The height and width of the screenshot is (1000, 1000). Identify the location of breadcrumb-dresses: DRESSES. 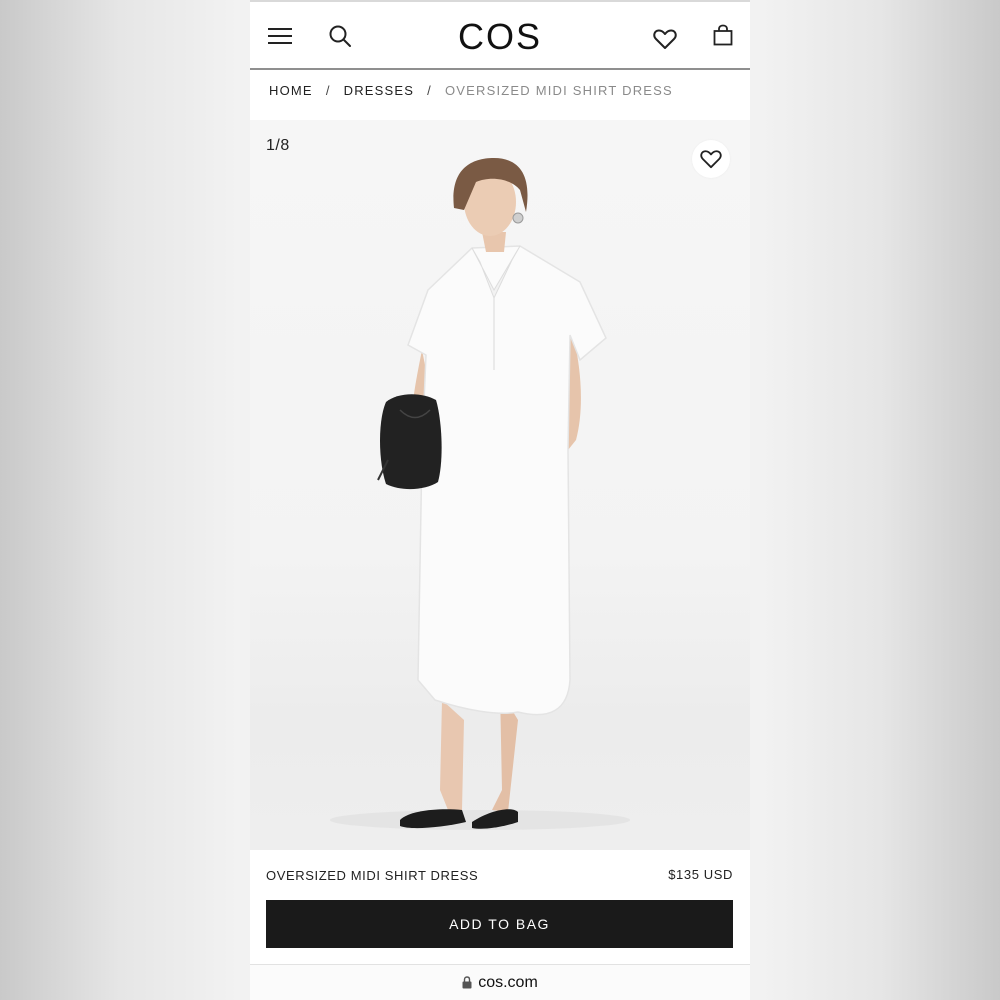
(379, 90).